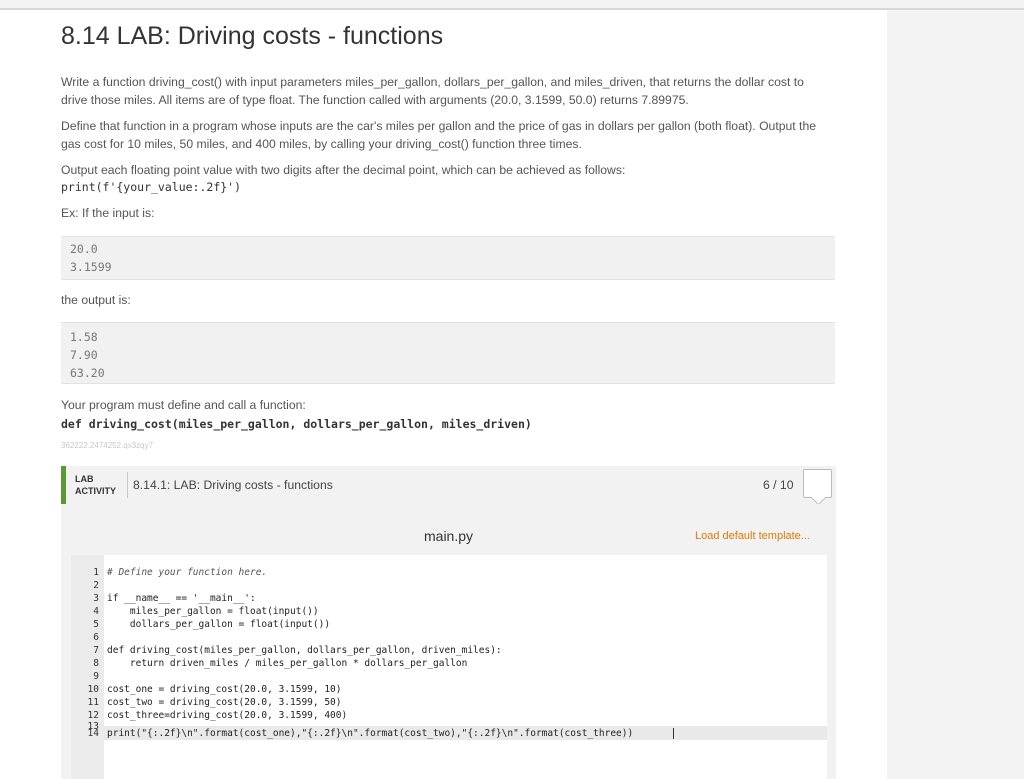 This screenshot has height=779, width=1024. I want to click on line-number: 5, so click(85, 624).